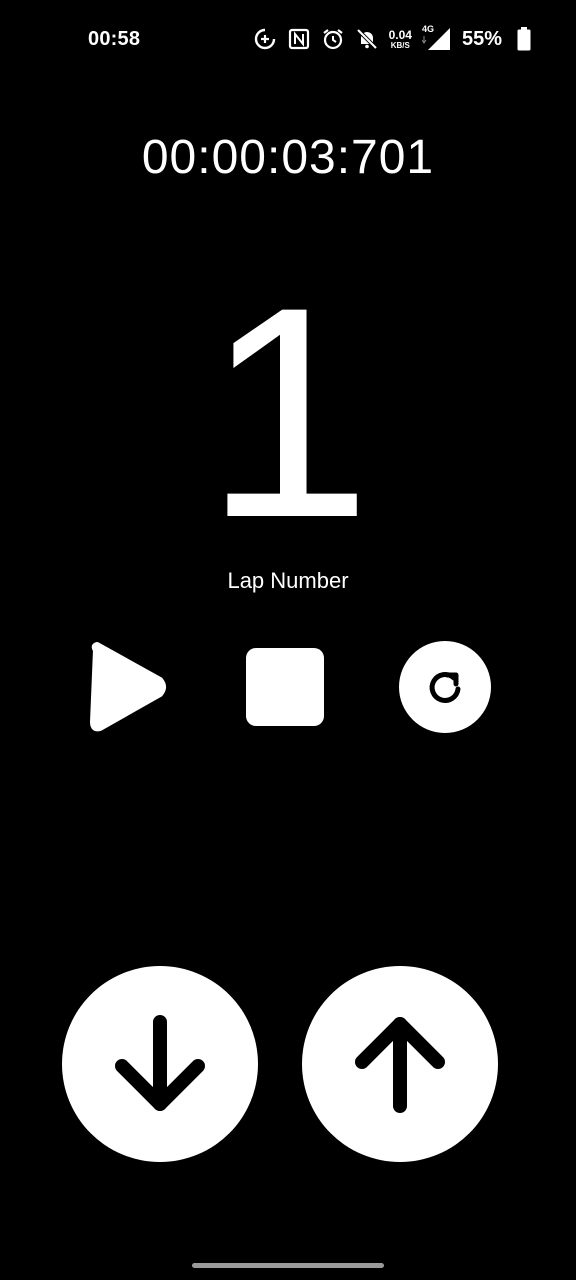  I want to click on gesture-nav-handle, so click(288, 1265).